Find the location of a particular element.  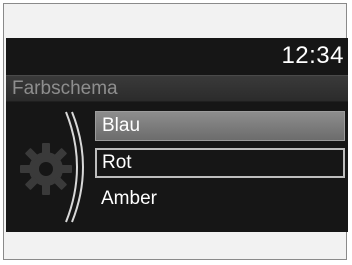

menu-item-label: Rot is located at coordinates (117, 162).